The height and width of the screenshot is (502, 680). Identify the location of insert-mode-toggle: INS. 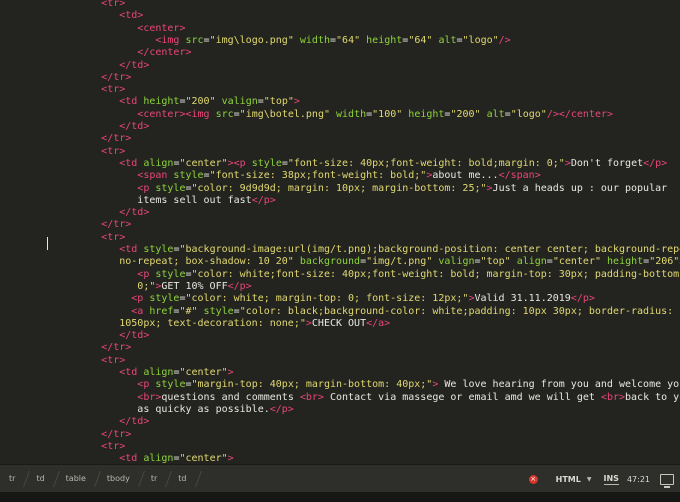
(611, 479).